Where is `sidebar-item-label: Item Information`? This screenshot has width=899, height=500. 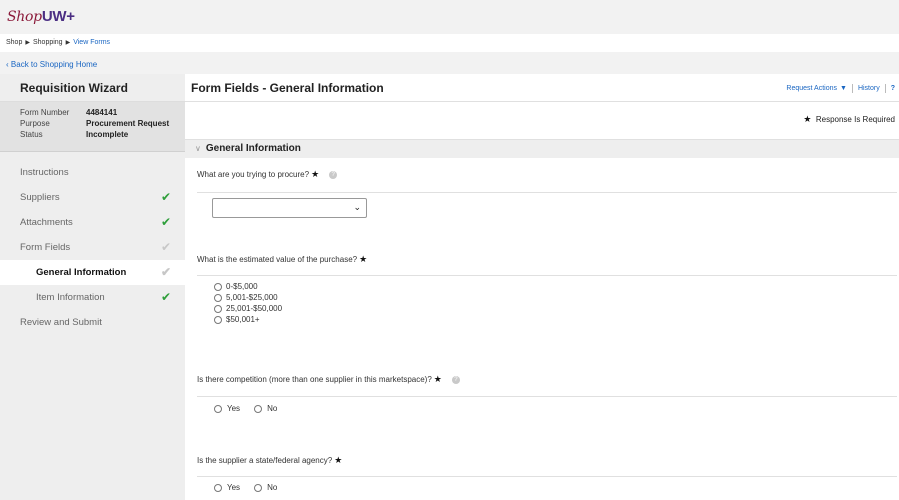 sidebar-item-label: Item Information is located at coordinates (70, 297).